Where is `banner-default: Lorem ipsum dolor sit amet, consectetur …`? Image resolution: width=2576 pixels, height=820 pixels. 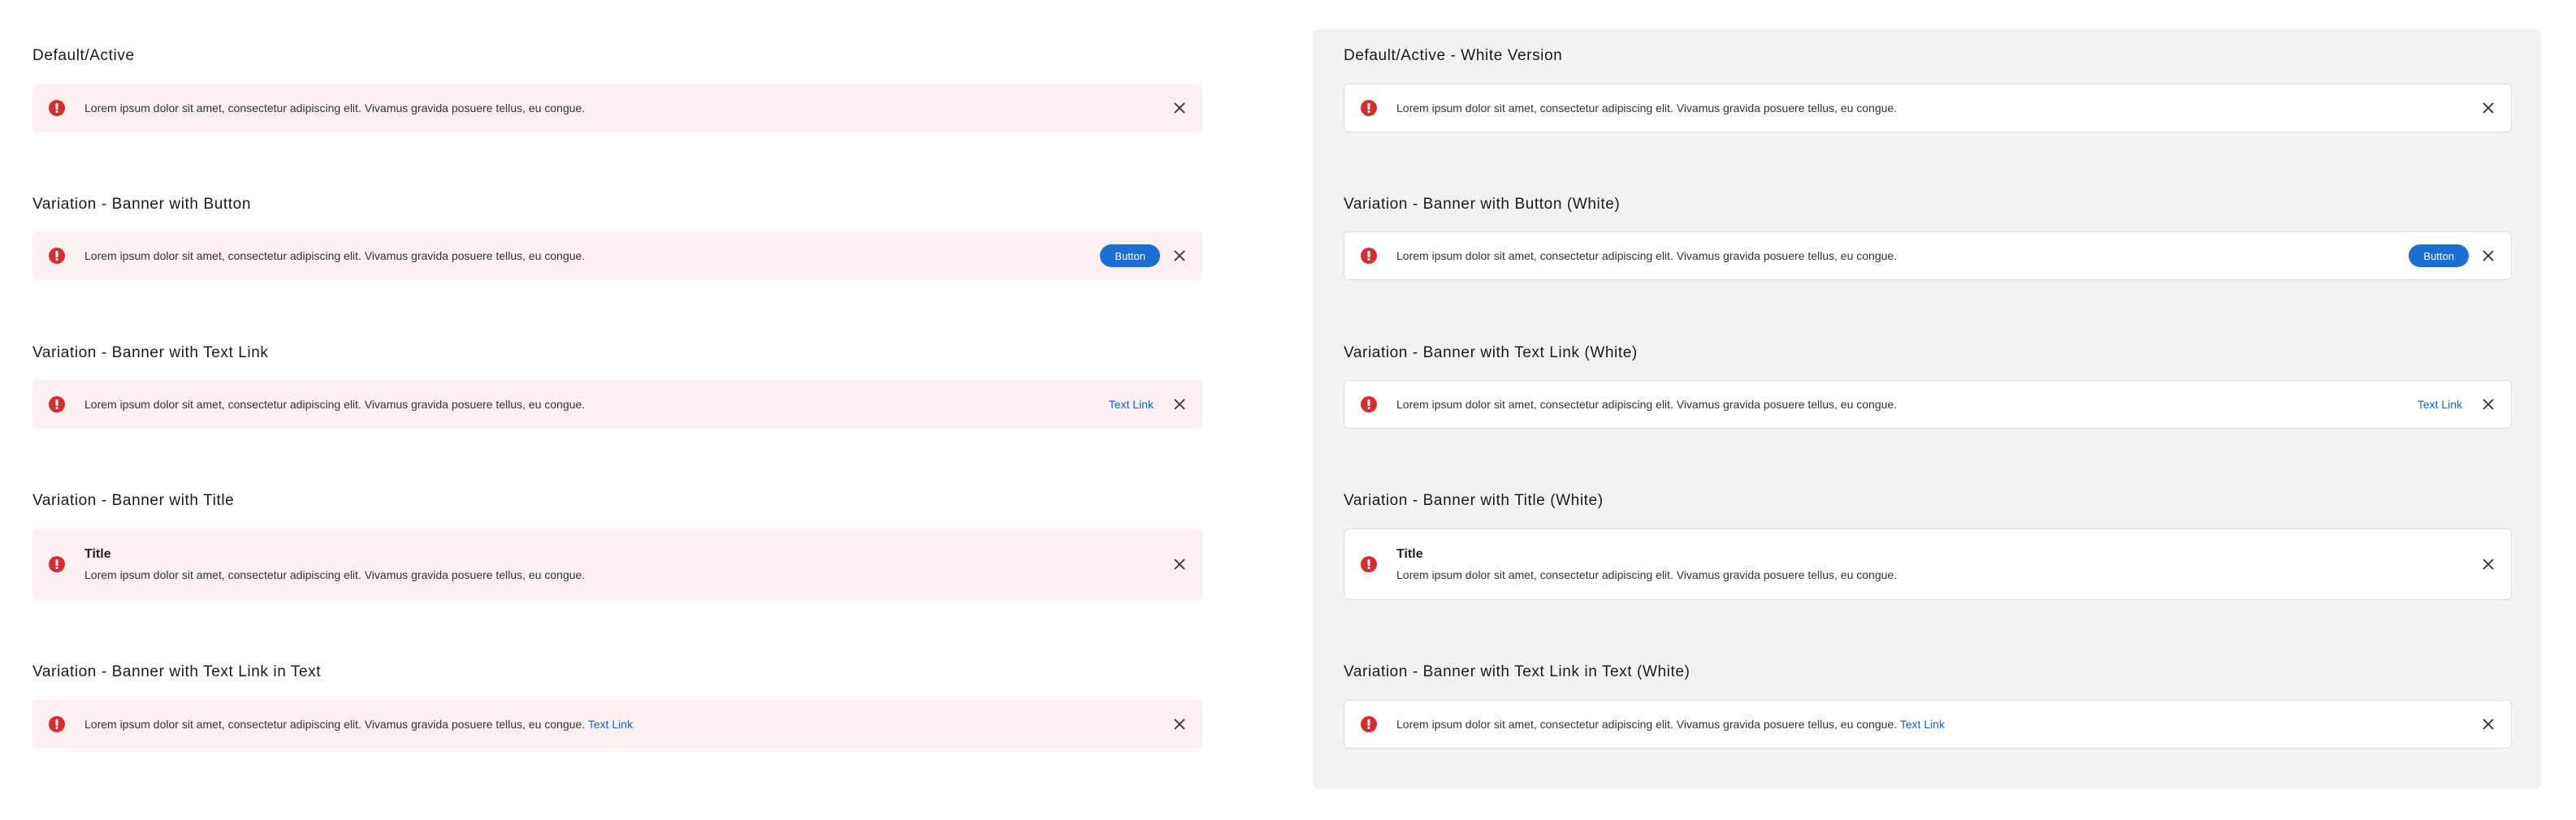
banner-default: Lorem ipsum dolor sit amet, consectetur … is located at coordinates (617, 108).